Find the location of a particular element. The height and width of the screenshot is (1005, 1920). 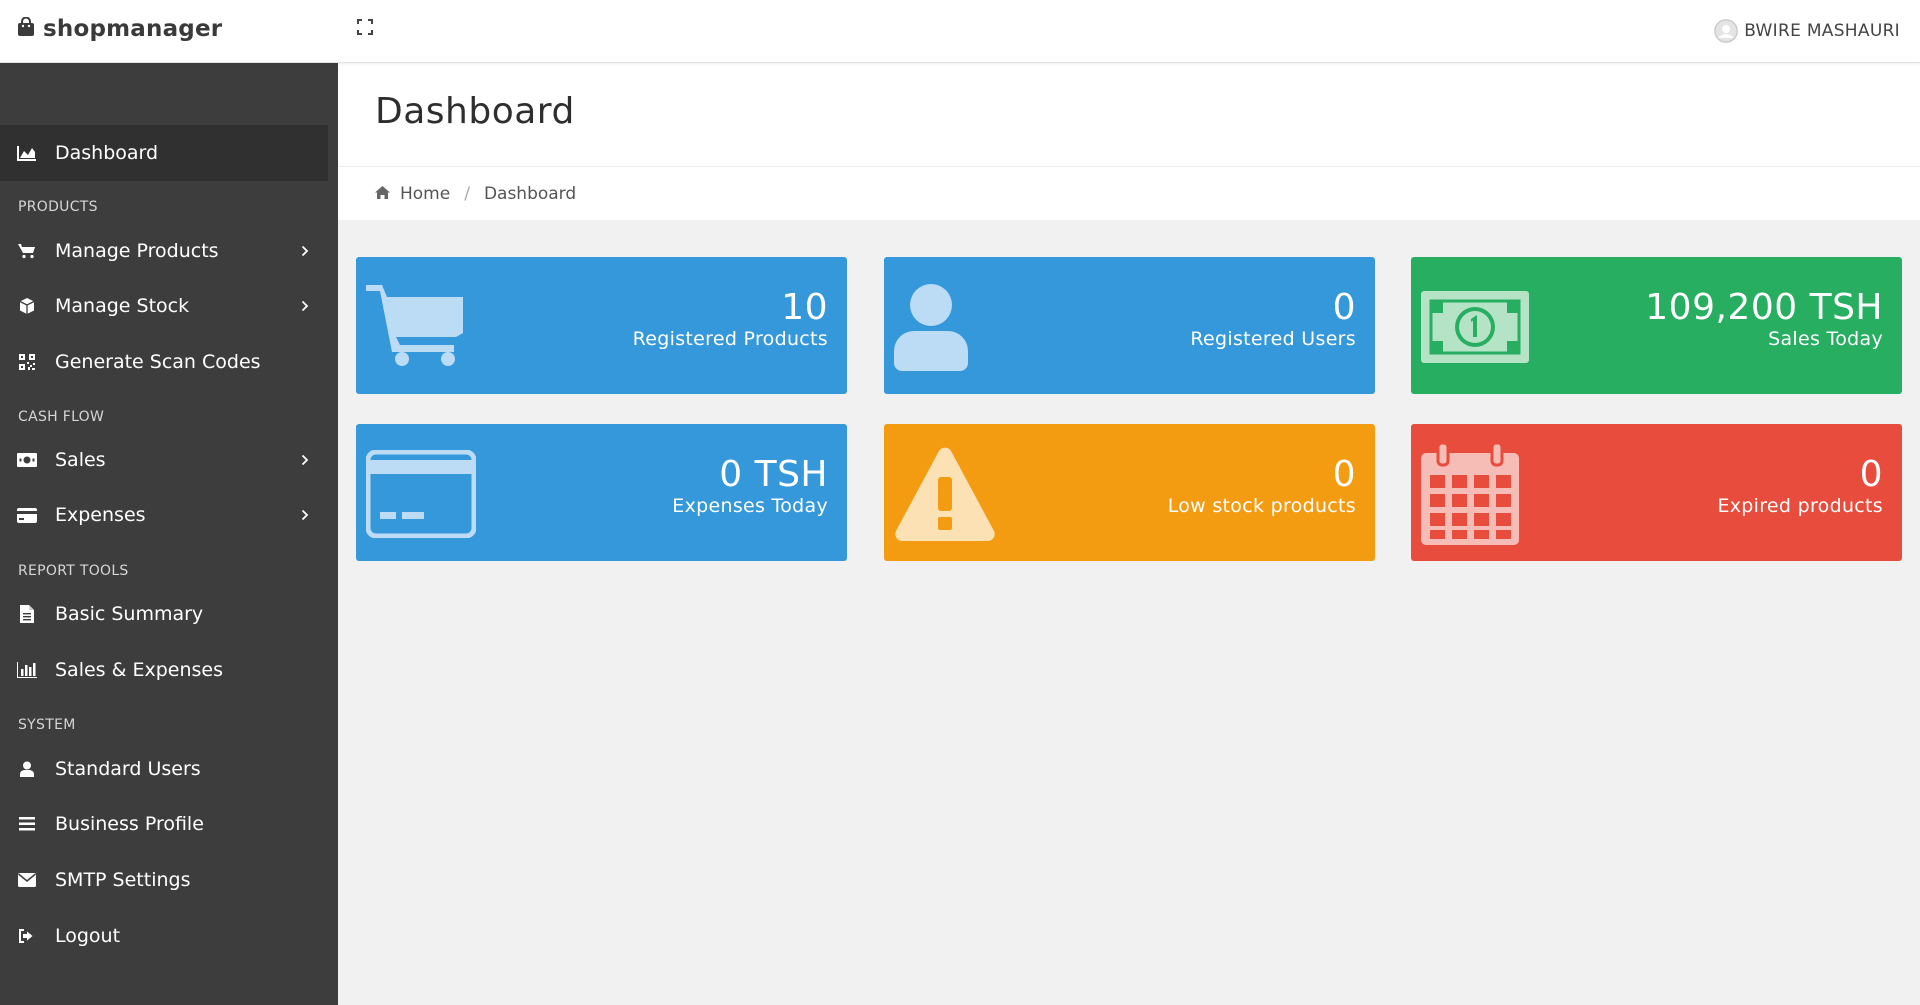

sidebar-item-sales: Sales is located at coordinates (164, 460).